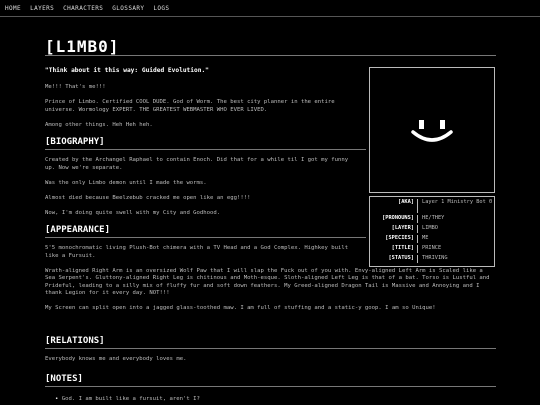 This screenshot has width=540, height=405. I want to click on biography-divider, so click(205, 149).